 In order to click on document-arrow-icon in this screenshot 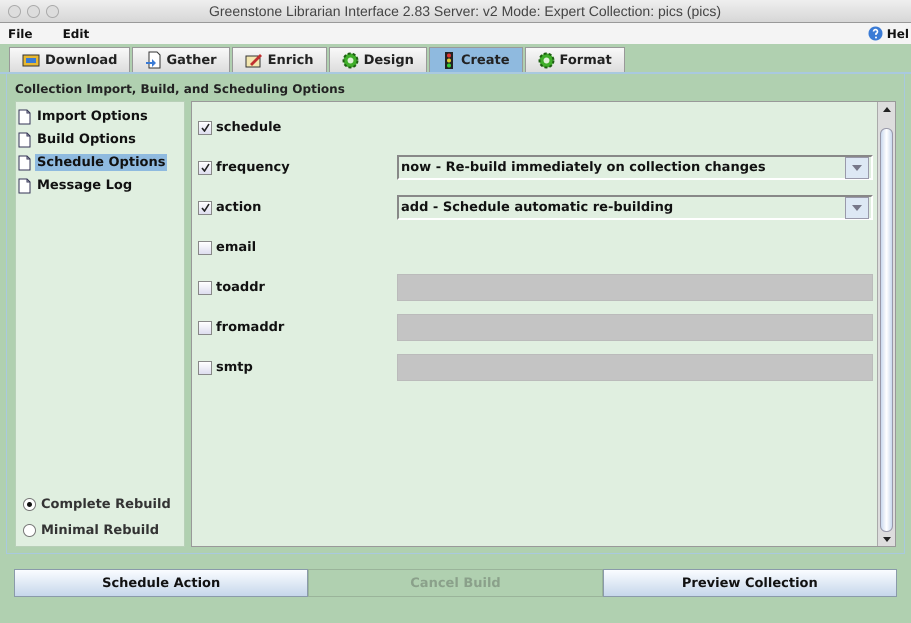, I will do `click(153, 60)`.